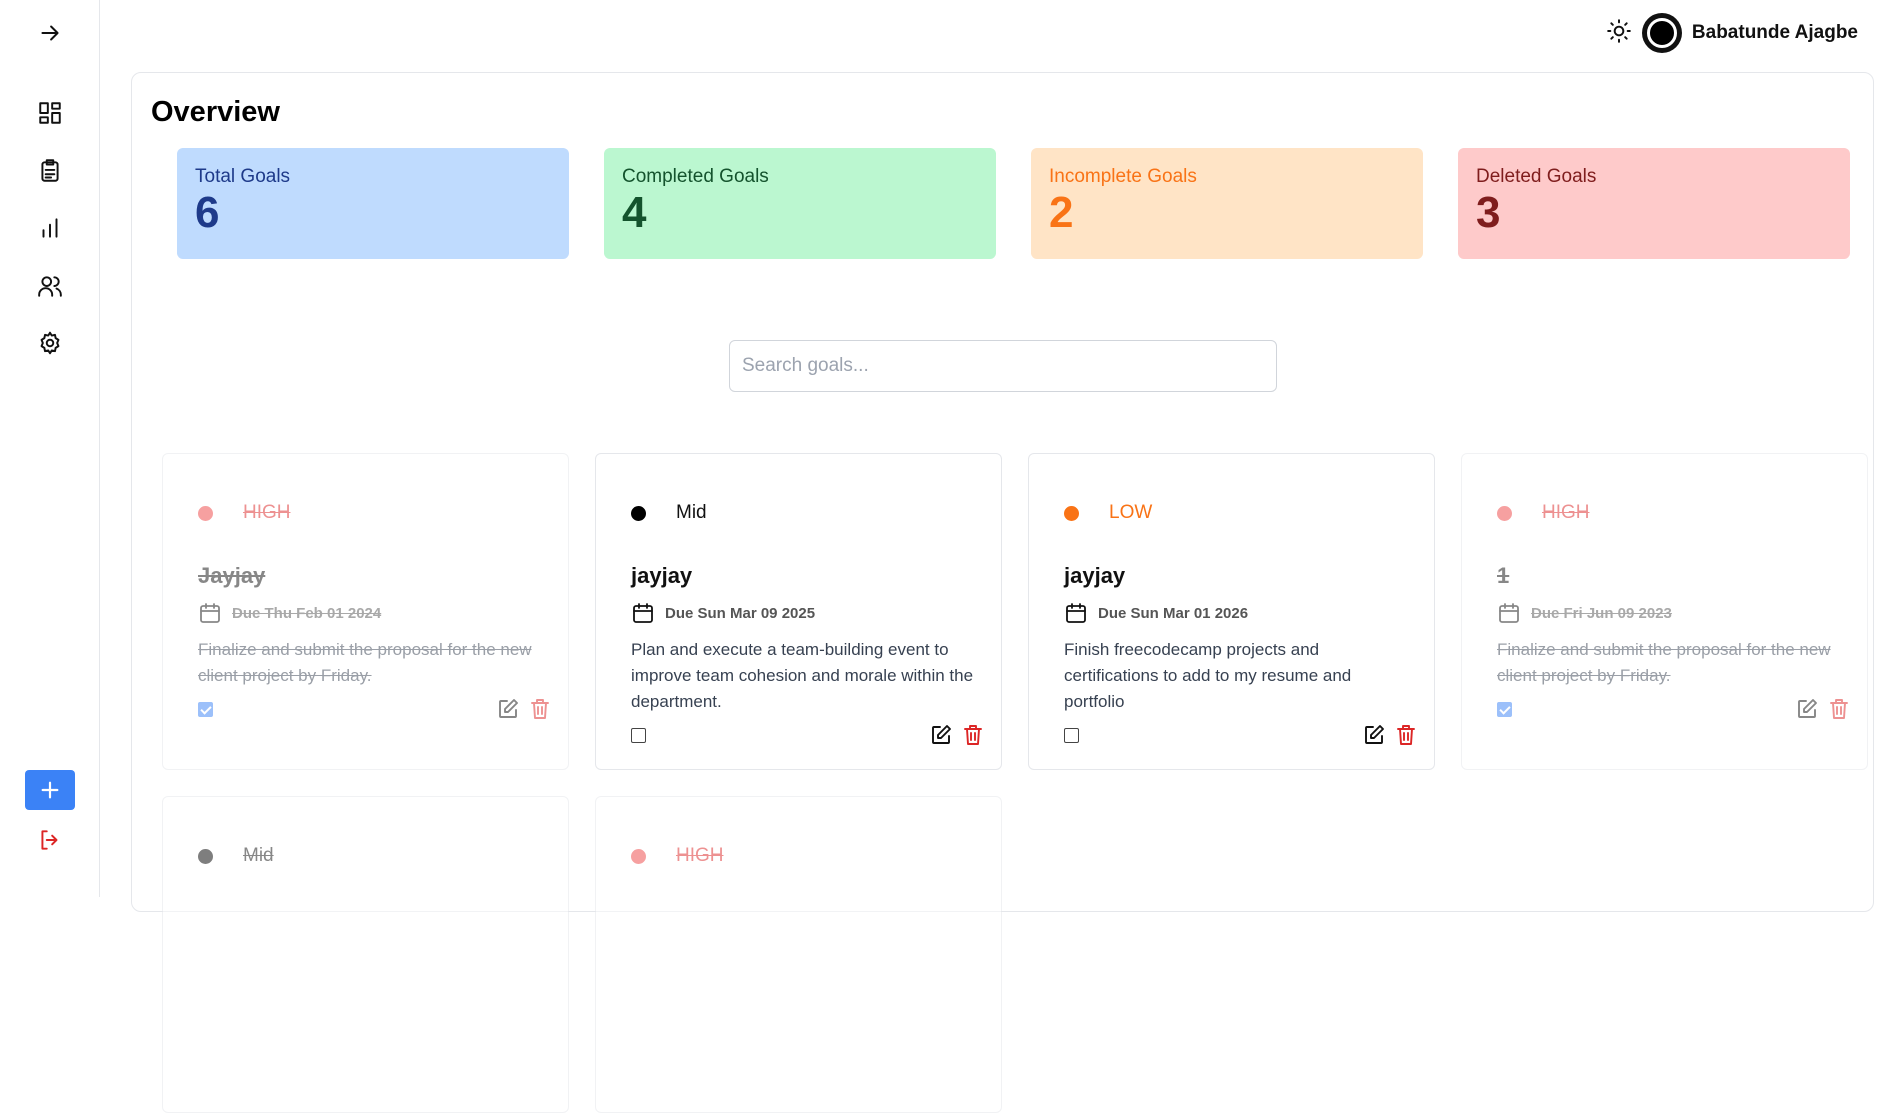 The image size is (1888, 1113). What do you see at coordinates (1601, 613) in the screenshot?
I see `due-text: Due Fri Jun 09 2023` at bounding box center [1601, 613].